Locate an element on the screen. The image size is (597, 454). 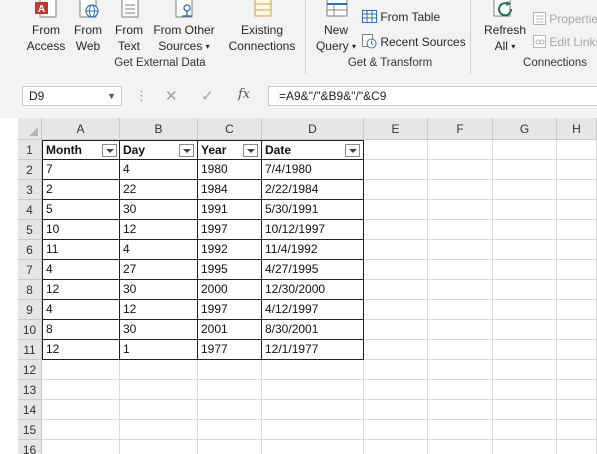
cancel-icon: ✕ is located at coordinates (171, 96).